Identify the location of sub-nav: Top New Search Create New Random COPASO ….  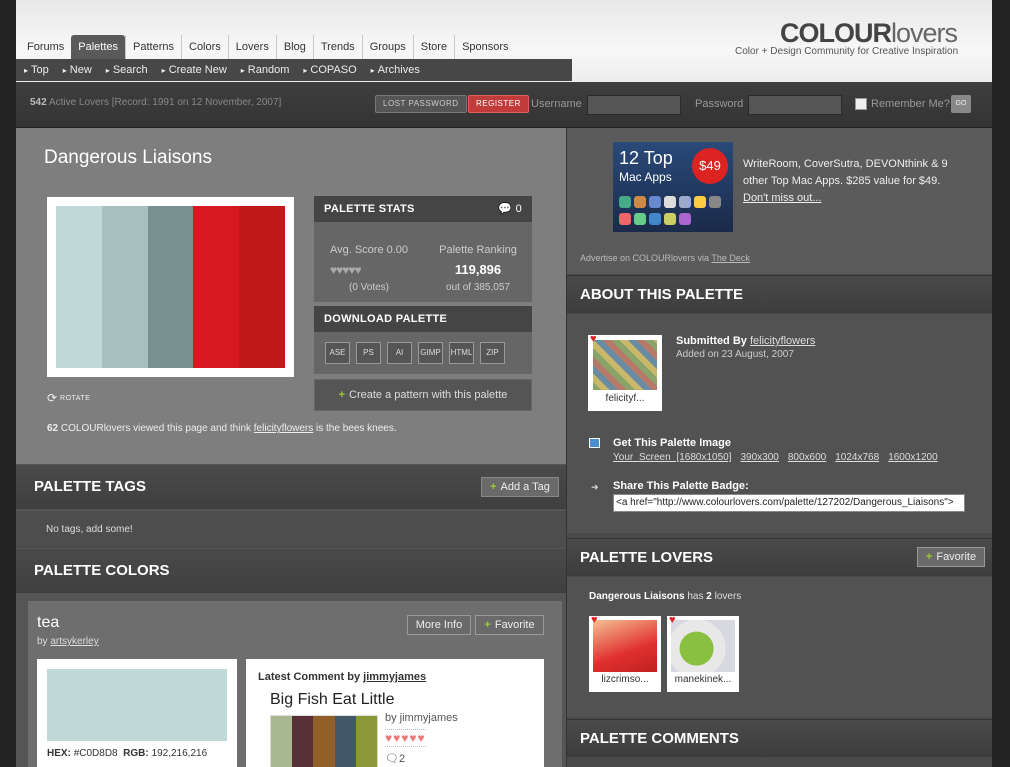
(294, 70).